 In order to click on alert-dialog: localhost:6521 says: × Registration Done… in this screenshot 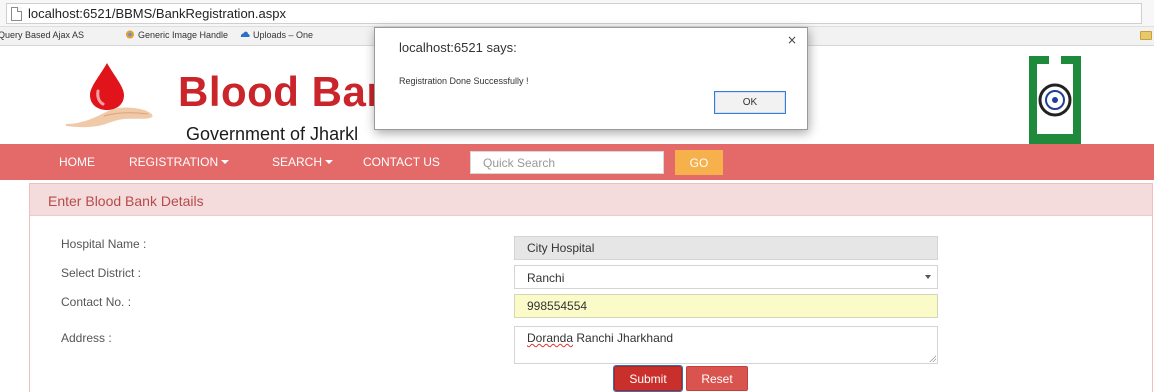, I will do `click(591, 78)`.